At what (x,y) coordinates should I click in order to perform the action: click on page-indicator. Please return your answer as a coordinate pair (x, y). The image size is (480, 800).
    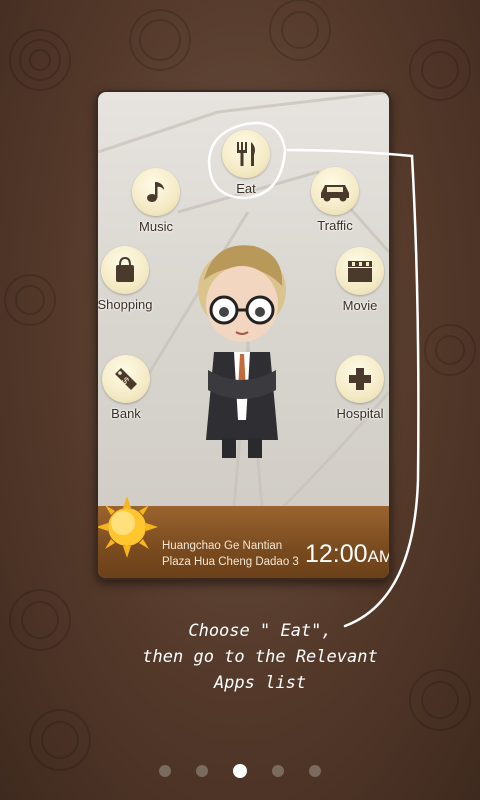
    Looking at the image, I should click on (240, 769).